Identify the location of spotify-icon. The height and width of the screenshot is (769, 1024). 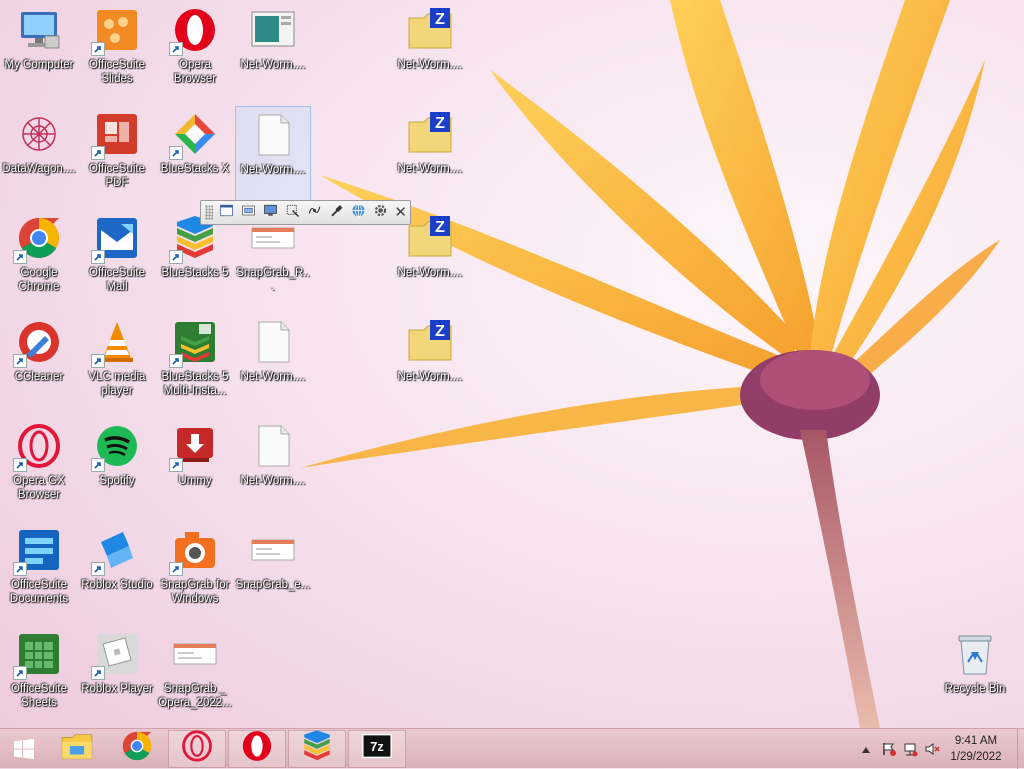
(116, 447).